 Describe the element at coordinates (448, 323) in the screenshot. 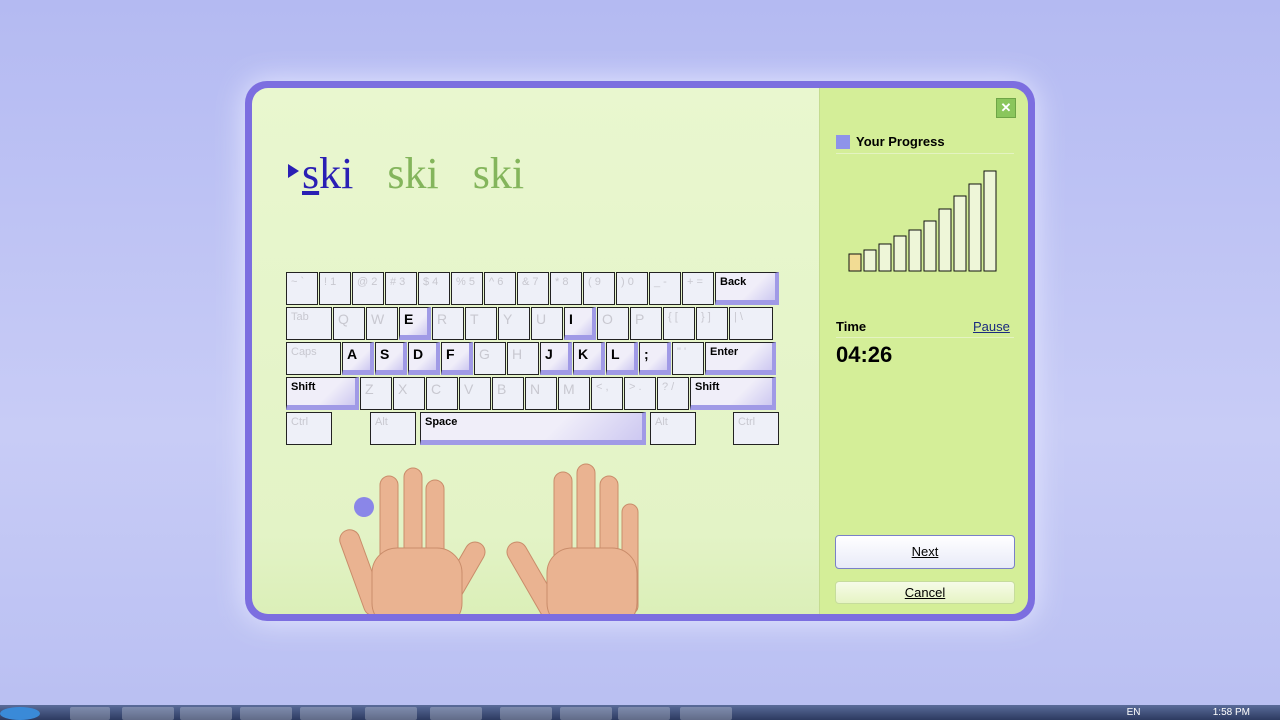

I see `key-R: R` at that location.